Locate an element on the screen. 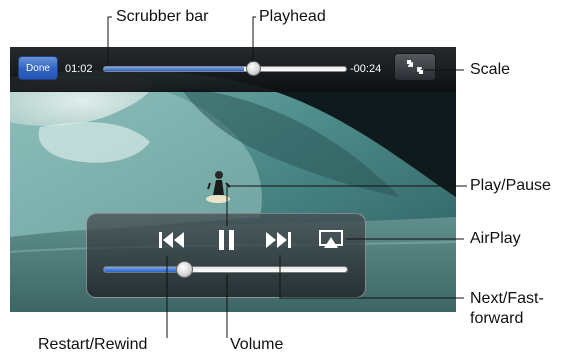 The width and height of the screenshot is (564, 355). done-button: Done is located at coordinates (38, 68).